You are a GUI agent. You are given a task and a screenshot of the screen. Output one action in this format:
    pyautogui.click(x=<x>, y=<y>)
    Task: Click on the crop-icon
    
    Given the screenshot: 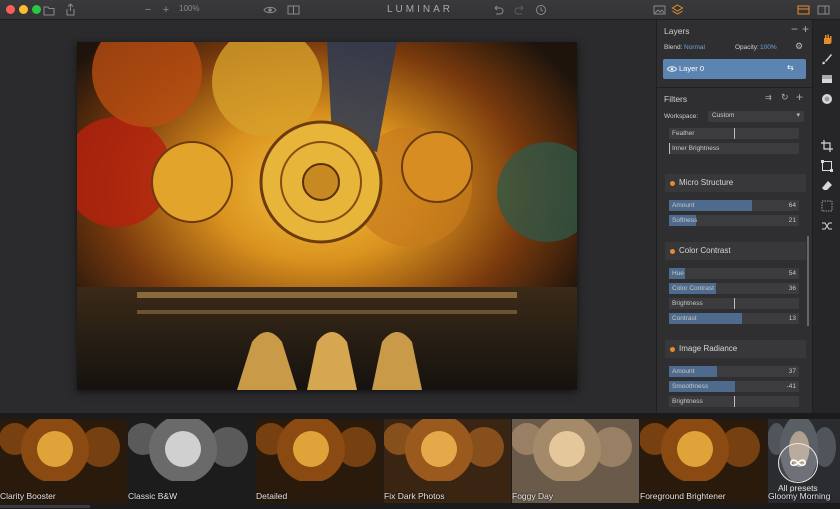 What is the action you would take?
    pyautogui.click(x=827, y=146)
    